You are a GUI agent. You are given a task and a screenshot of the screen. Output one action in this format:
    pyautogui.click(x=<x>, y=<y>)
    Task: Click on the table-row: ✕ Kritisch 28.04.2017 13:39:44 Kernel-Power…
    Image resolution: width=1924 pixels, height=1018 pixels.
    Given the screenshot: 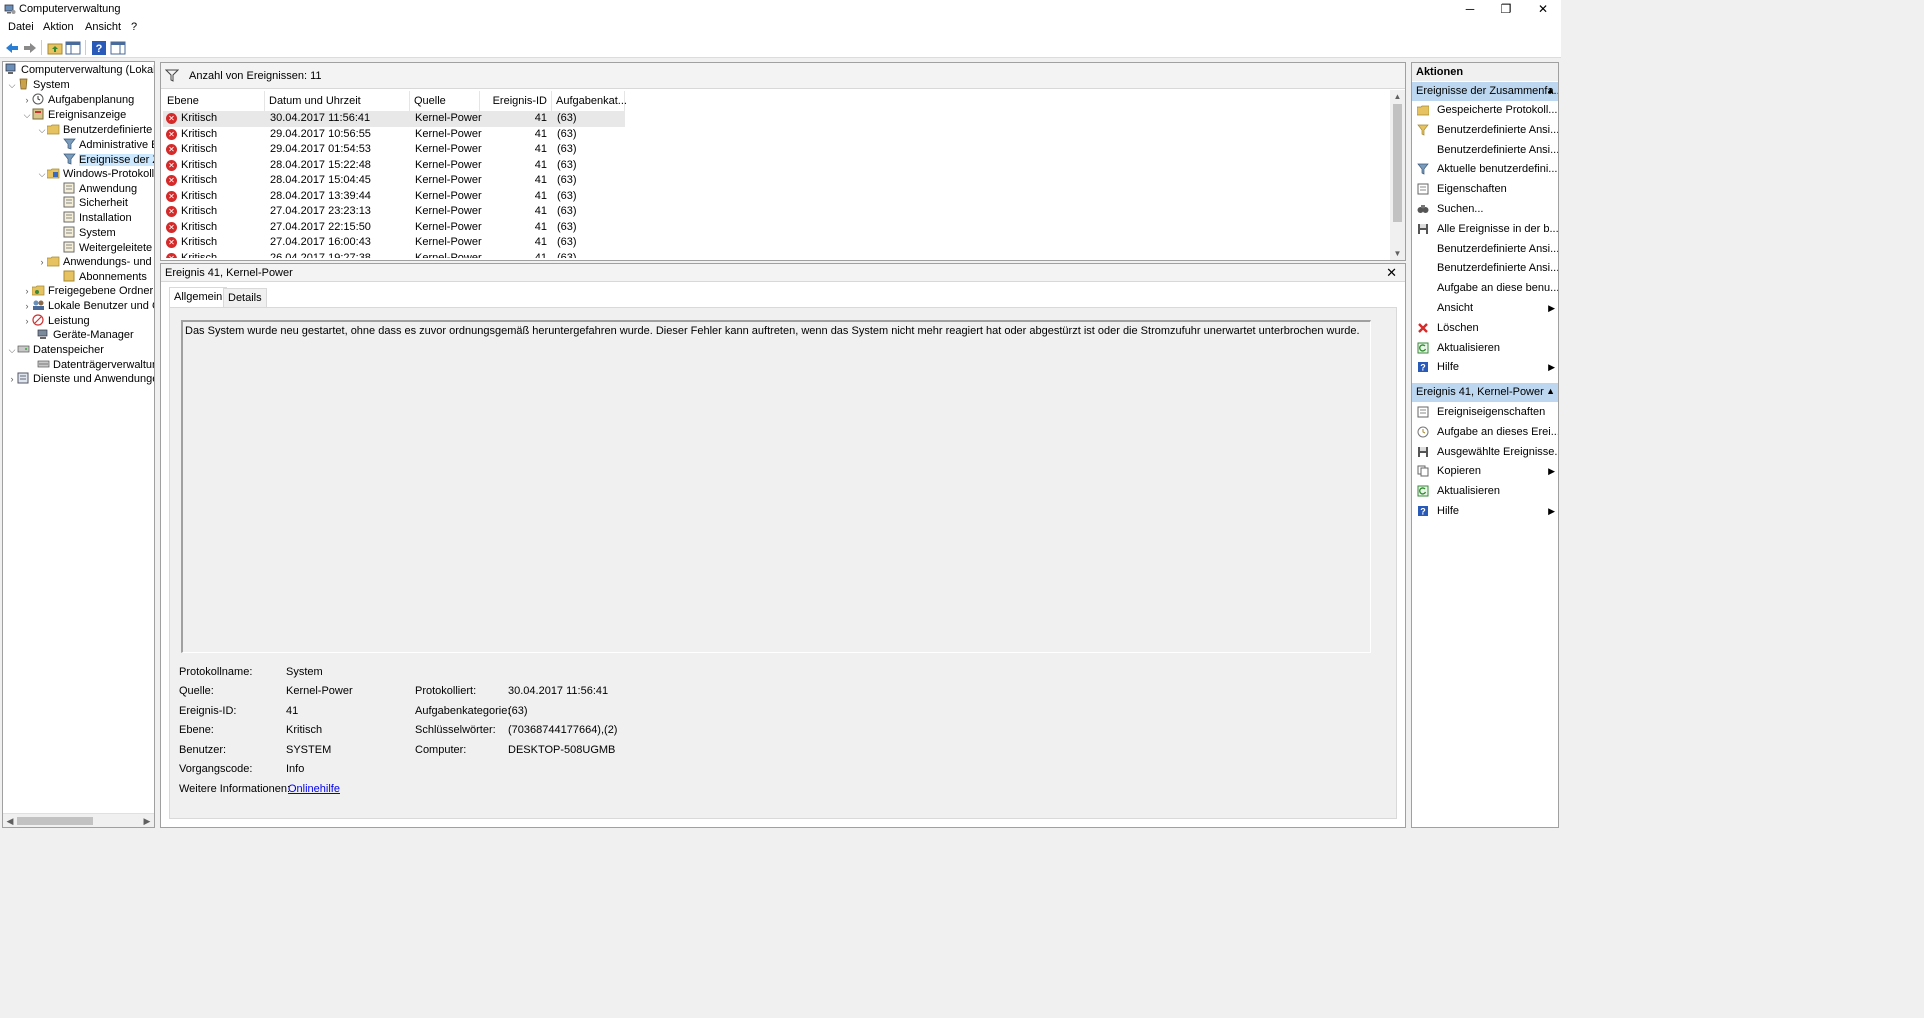 What is the action you would take?
    pyautogui.click(x=394, y=197)
    